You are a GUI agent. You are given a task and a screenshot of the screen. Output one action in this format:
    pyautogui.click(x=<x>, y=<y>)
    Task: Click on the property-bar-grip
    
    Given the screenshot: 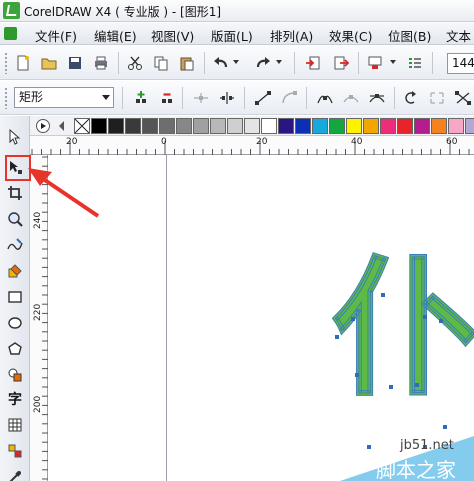 What is the action you would take?
    pyautogui.click(x=6, y=98)
    